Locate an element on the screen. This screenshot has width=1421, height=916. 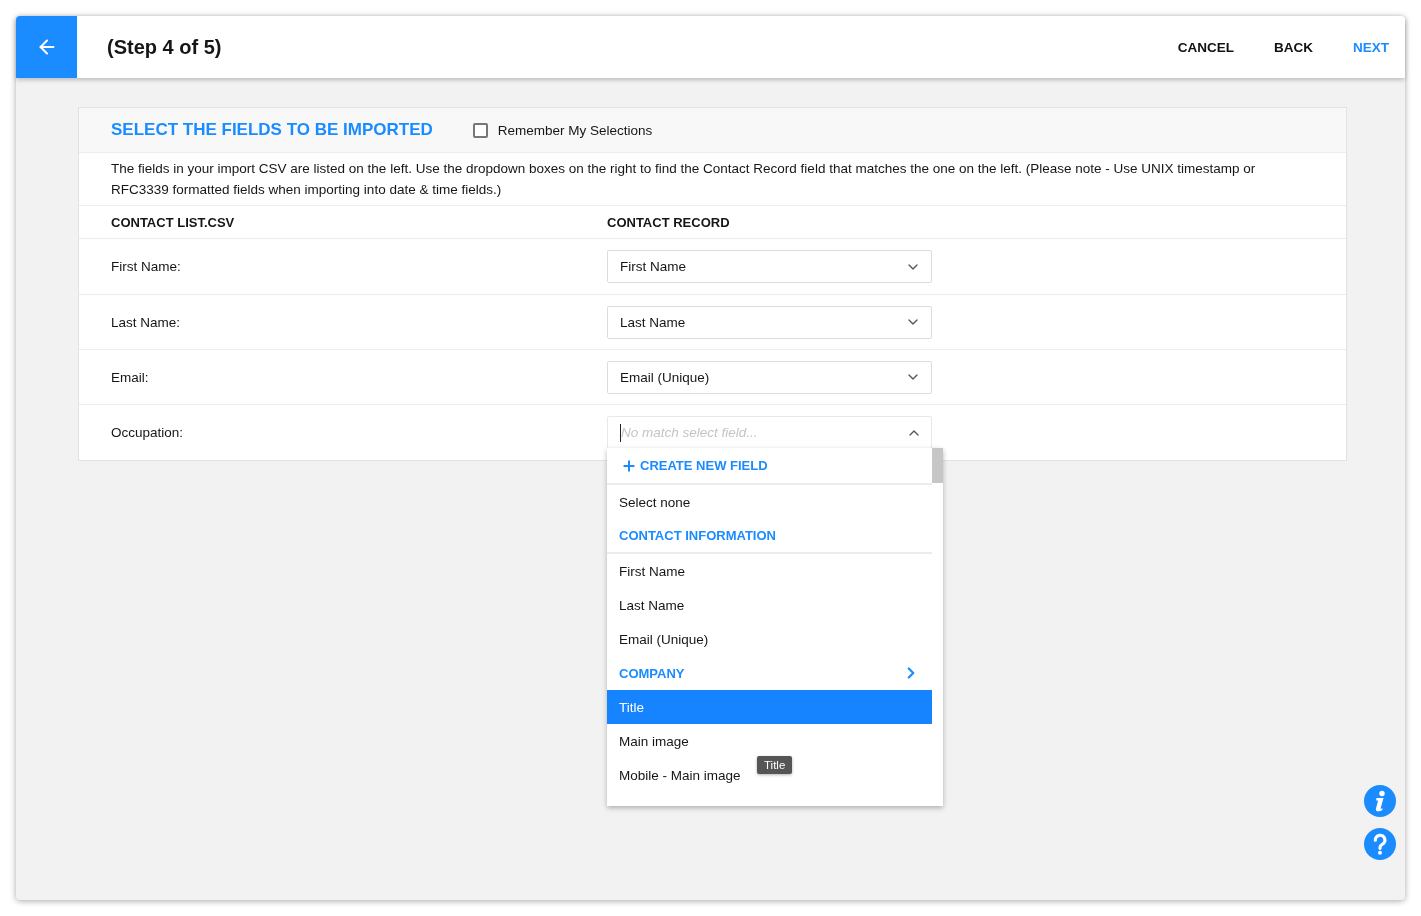
column-header: CONTACT RECORD is located at coordinates (669, 222).